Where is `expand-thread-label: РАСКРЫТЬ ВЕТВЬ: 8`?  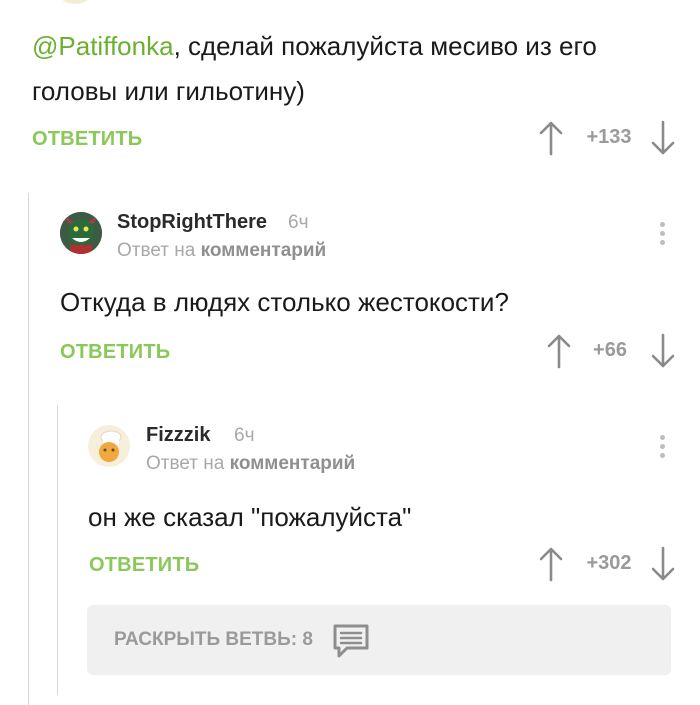 expand-thread-label: РАСКРЫТЬ ВЕТВЬ: 8 is located at coordinates (213, 639).